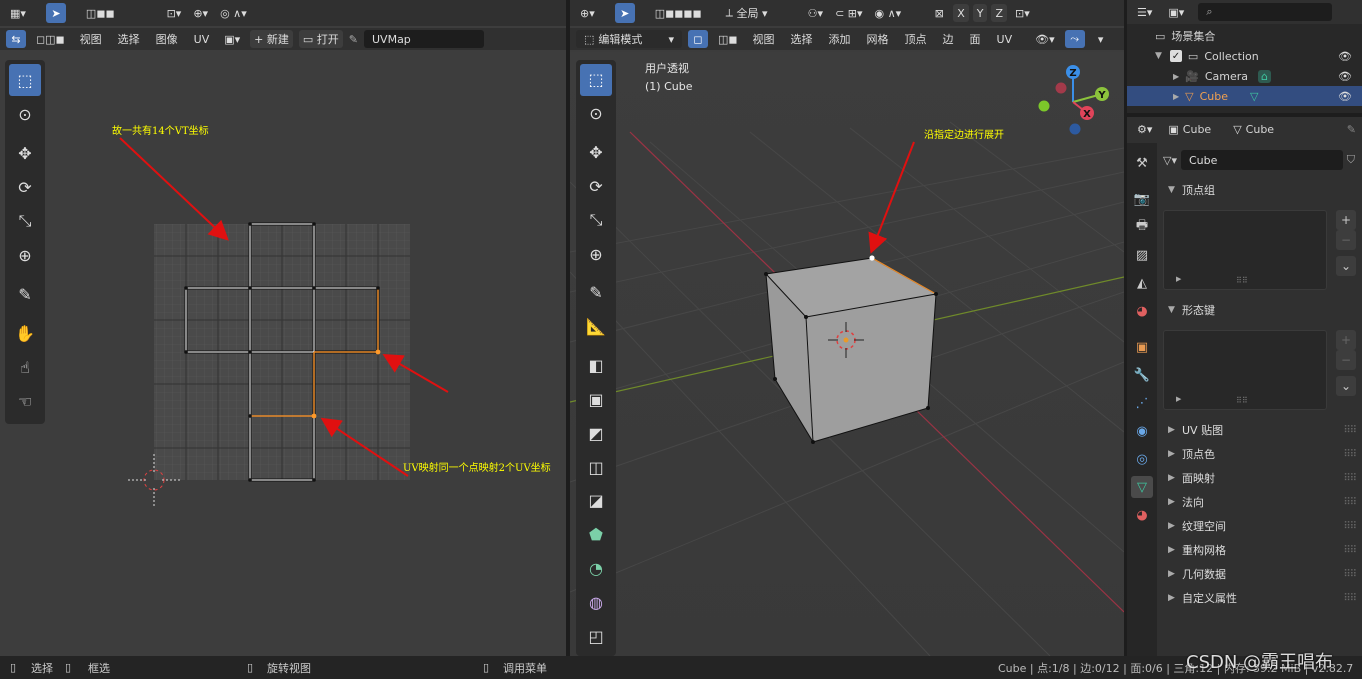 The height and width of the screenshot is (679, 1362). What do you see at coordinates (1170, 160) in the screenshot?
I see `mesh-browse-icon: ▽▾` at bounding box center [1170, 160].